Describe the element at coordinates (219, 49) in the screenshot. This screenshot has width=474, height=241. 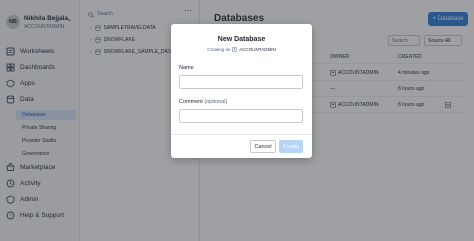
I see `creating-as-label: Creating as` at that location.